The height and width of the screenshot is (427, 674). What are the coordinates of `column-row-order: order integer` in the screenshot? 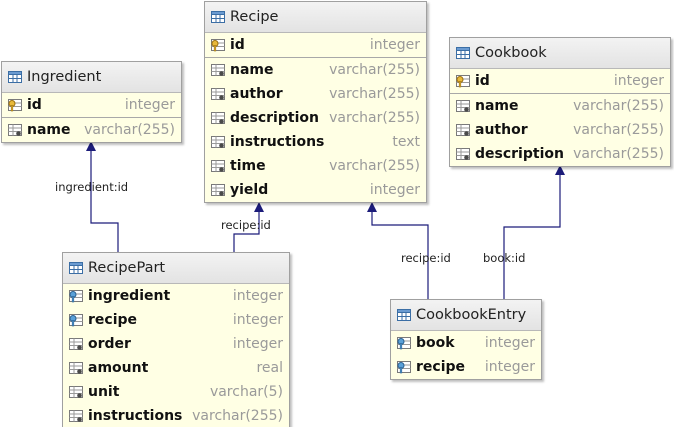 It's located at (176, 344).